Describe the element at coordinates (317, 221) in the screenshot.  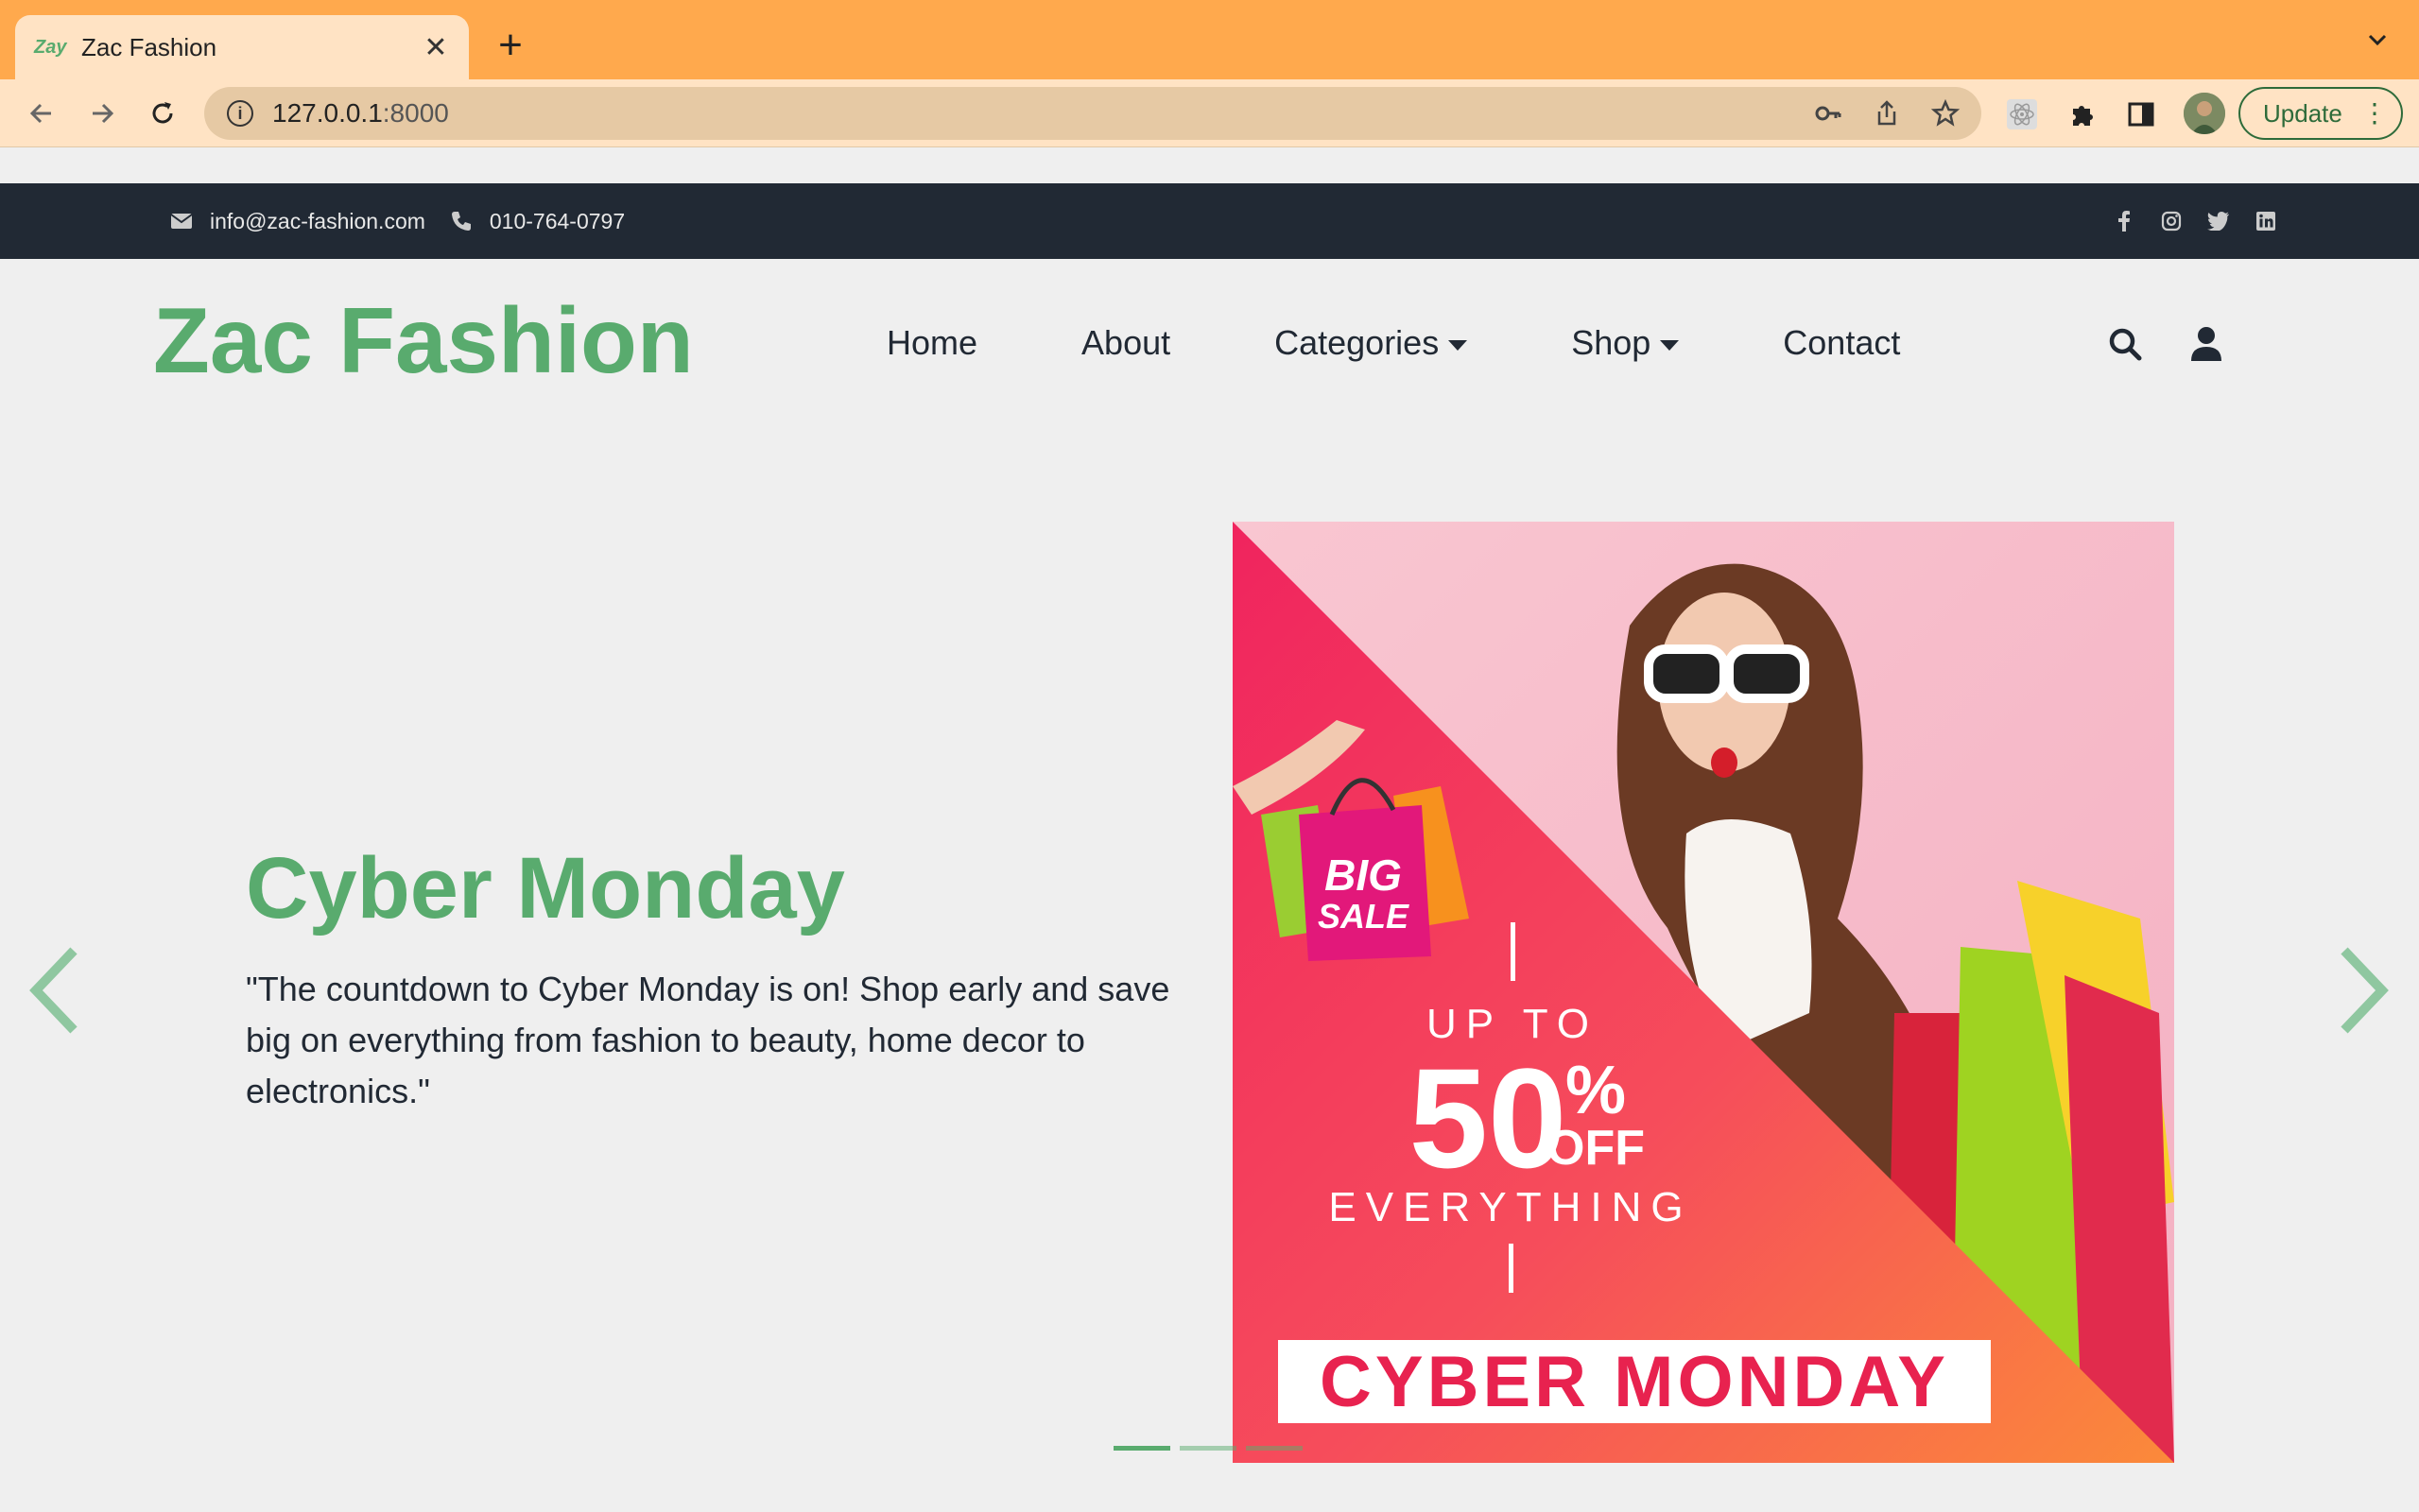
I see `contact-email-link: info@zac-fashion.com` at that location.